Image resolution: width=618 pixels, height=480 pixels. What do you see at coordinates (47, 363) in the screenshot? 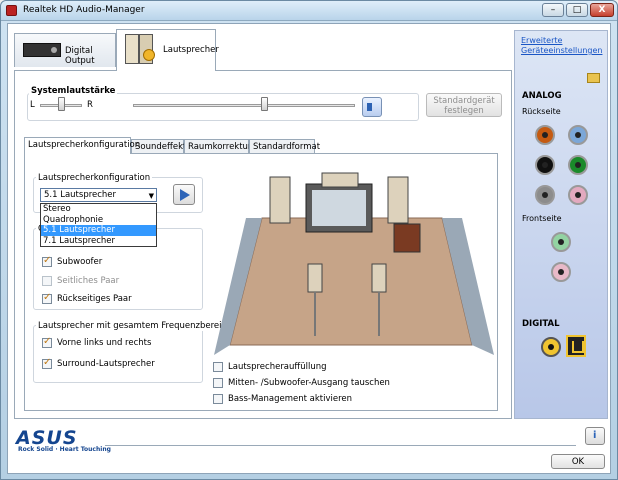
I see `surround-fullrange-checkbox` at bounding box center [47, 363].